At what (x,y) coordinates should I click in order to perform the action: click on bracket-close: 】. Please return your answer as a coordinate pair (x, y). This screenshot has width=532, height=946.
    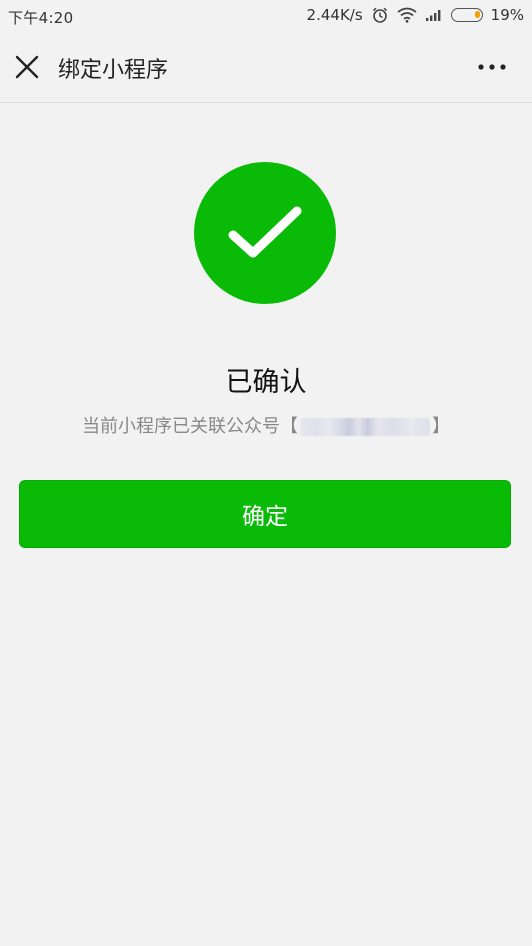
    Looking at the image, I should click on (441, 426).